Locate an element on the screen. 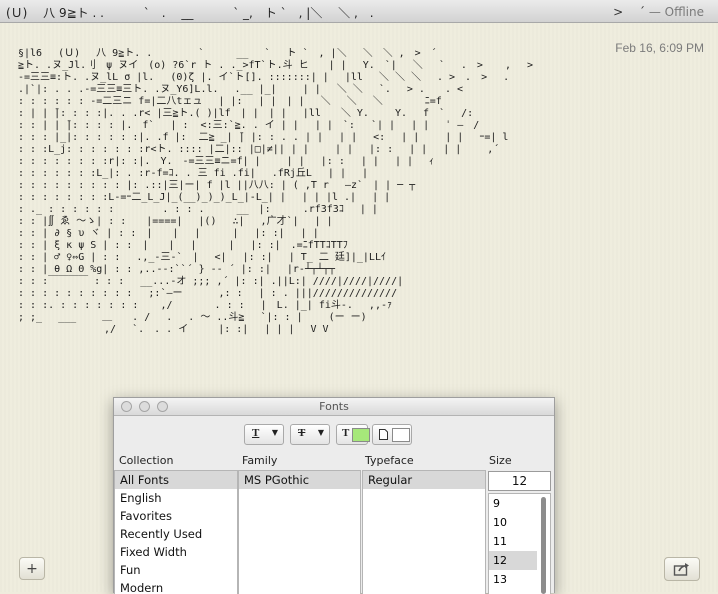 The height and width of the screenshot is (594, 718). text-color-button: T is located at coordinates (353, 434).